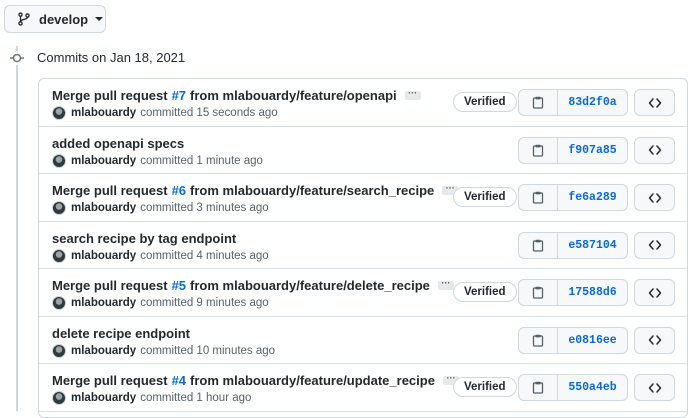  What do you see at coordinates (592, 387) in the screenshot?
I see `commit-sha-link: 550a4eb` at bounding box center [592, 387].